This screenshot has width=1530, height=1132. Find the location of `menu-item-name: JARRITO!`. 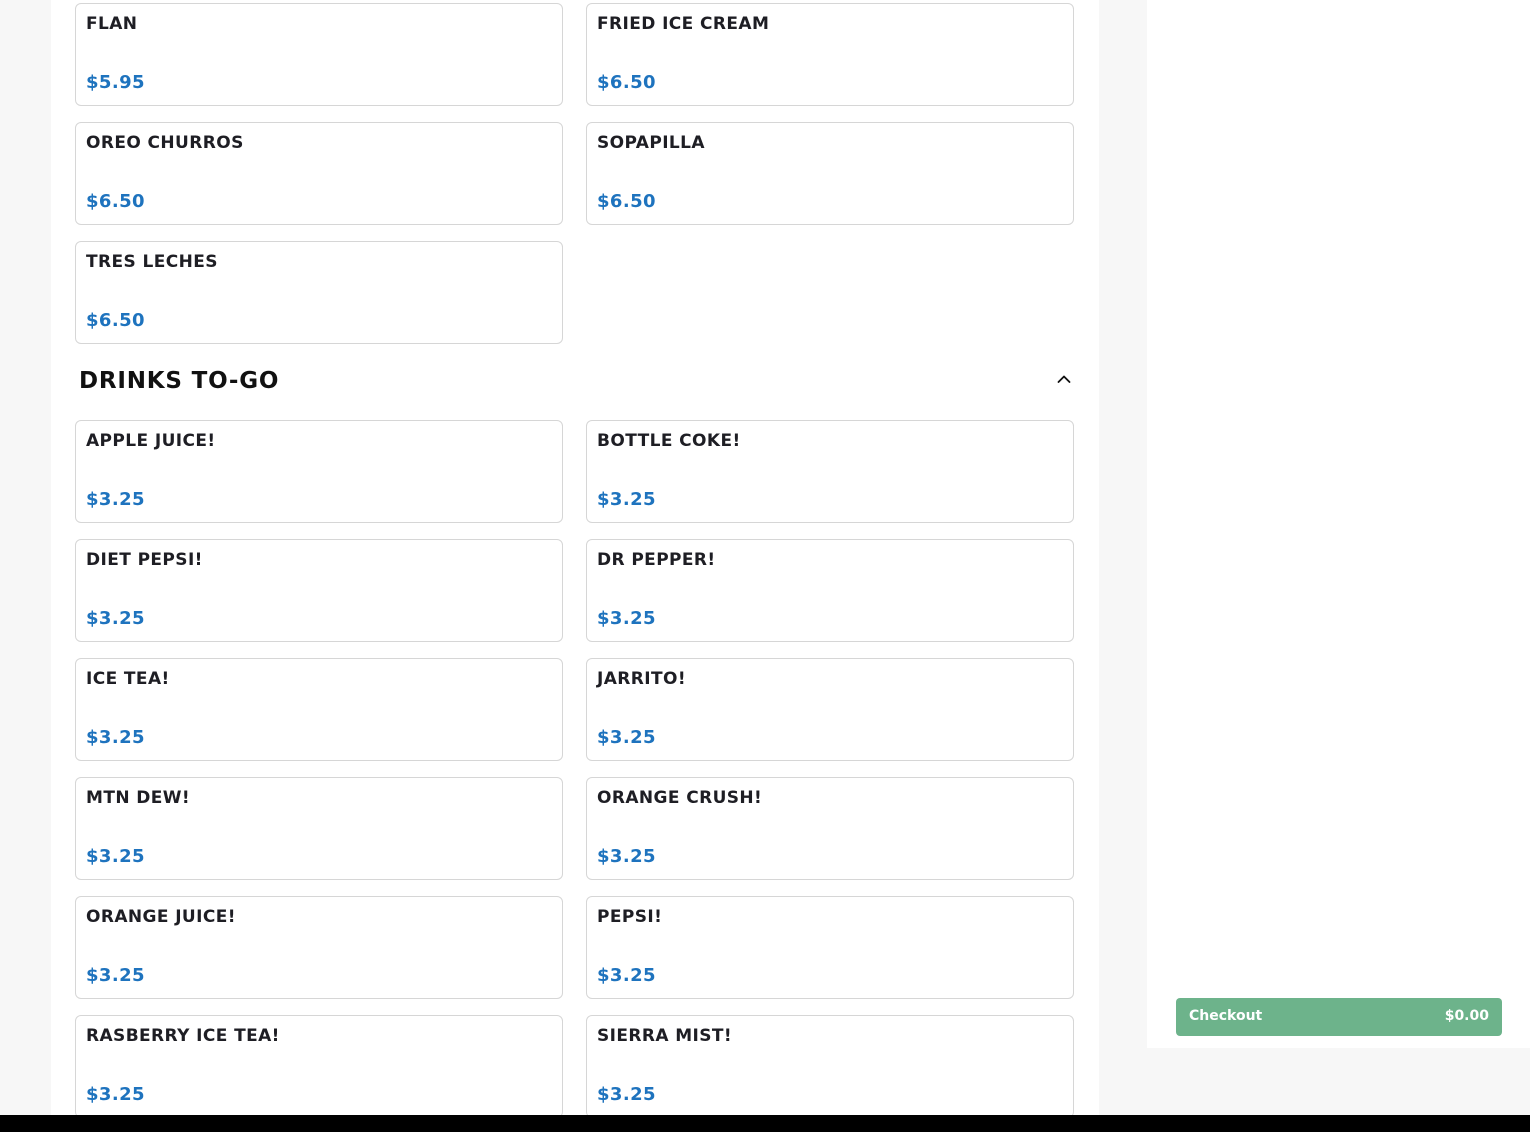

menu-item-name: JARRITO! is located at coordinates (641, 679).